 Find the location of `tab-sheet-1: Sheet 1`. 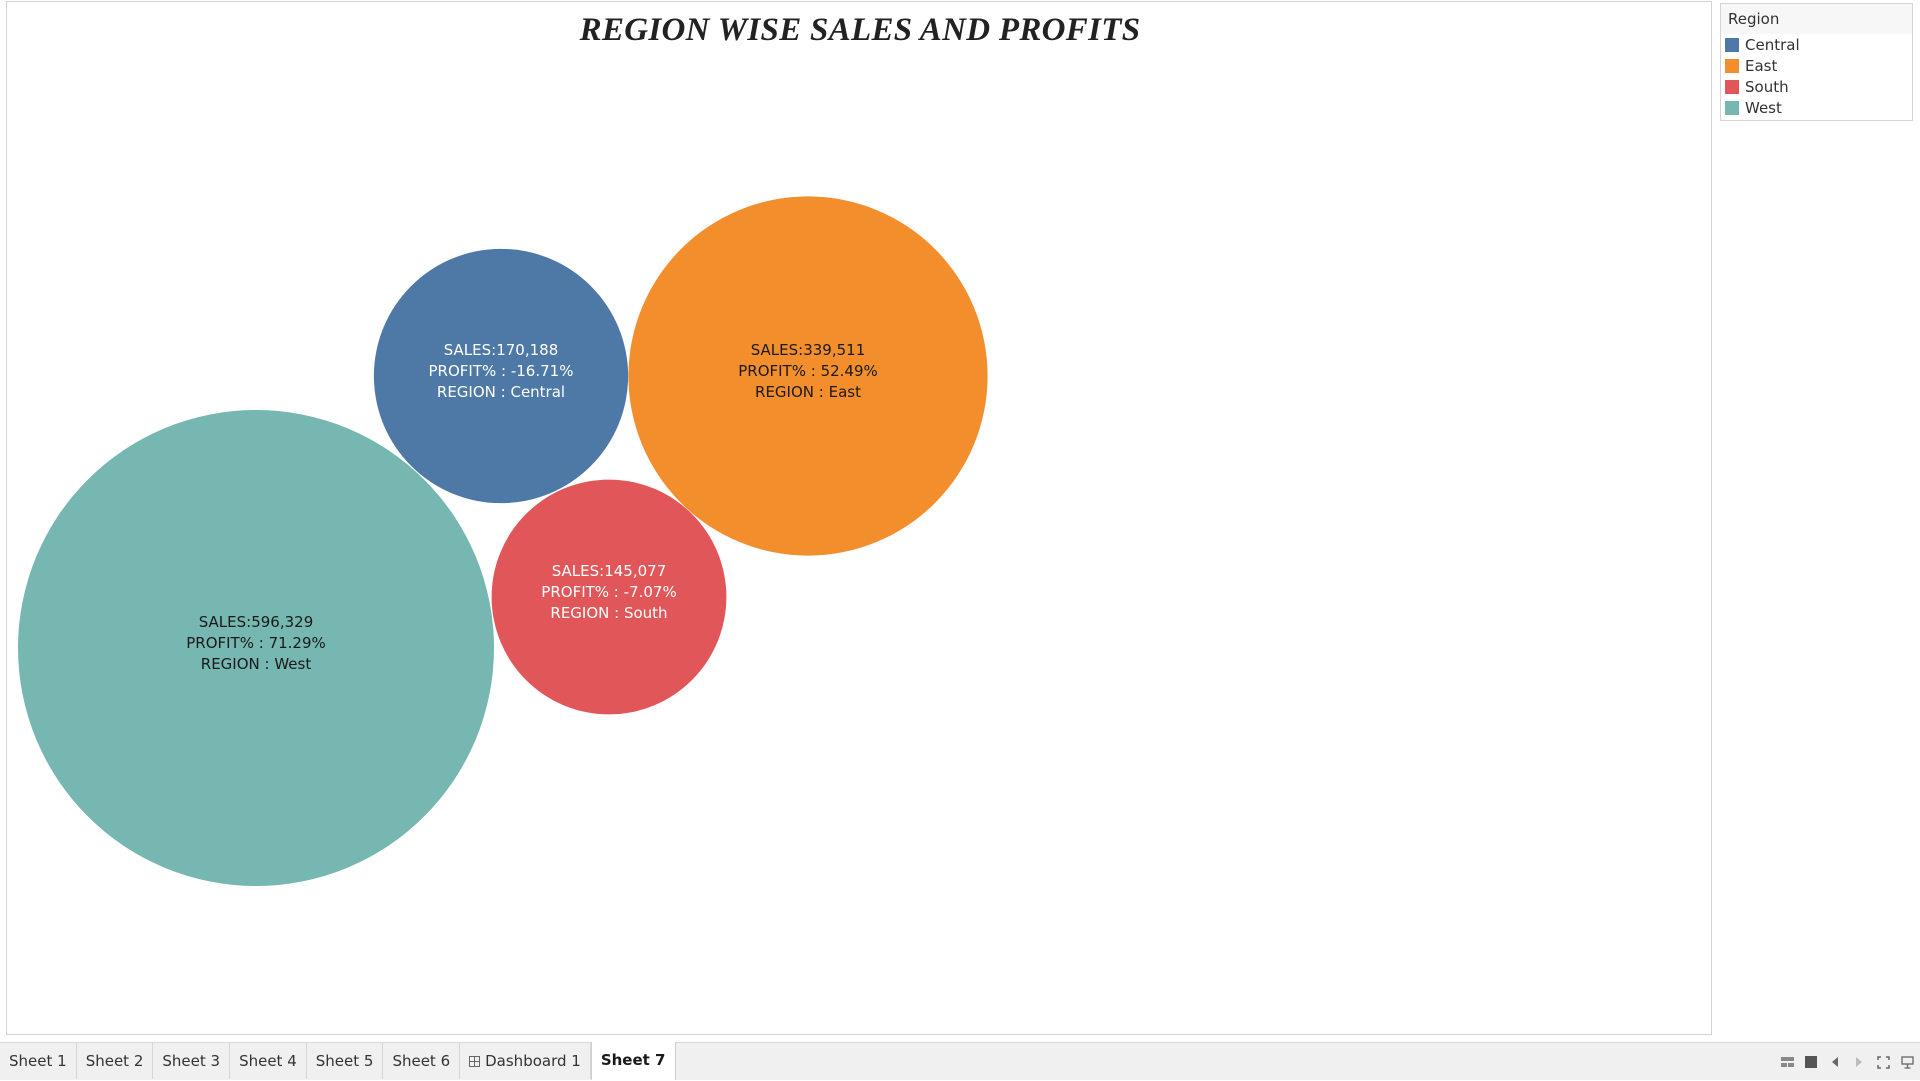

tab-sheet-1: Sheet 1 is located at coordinates (38, 1061).